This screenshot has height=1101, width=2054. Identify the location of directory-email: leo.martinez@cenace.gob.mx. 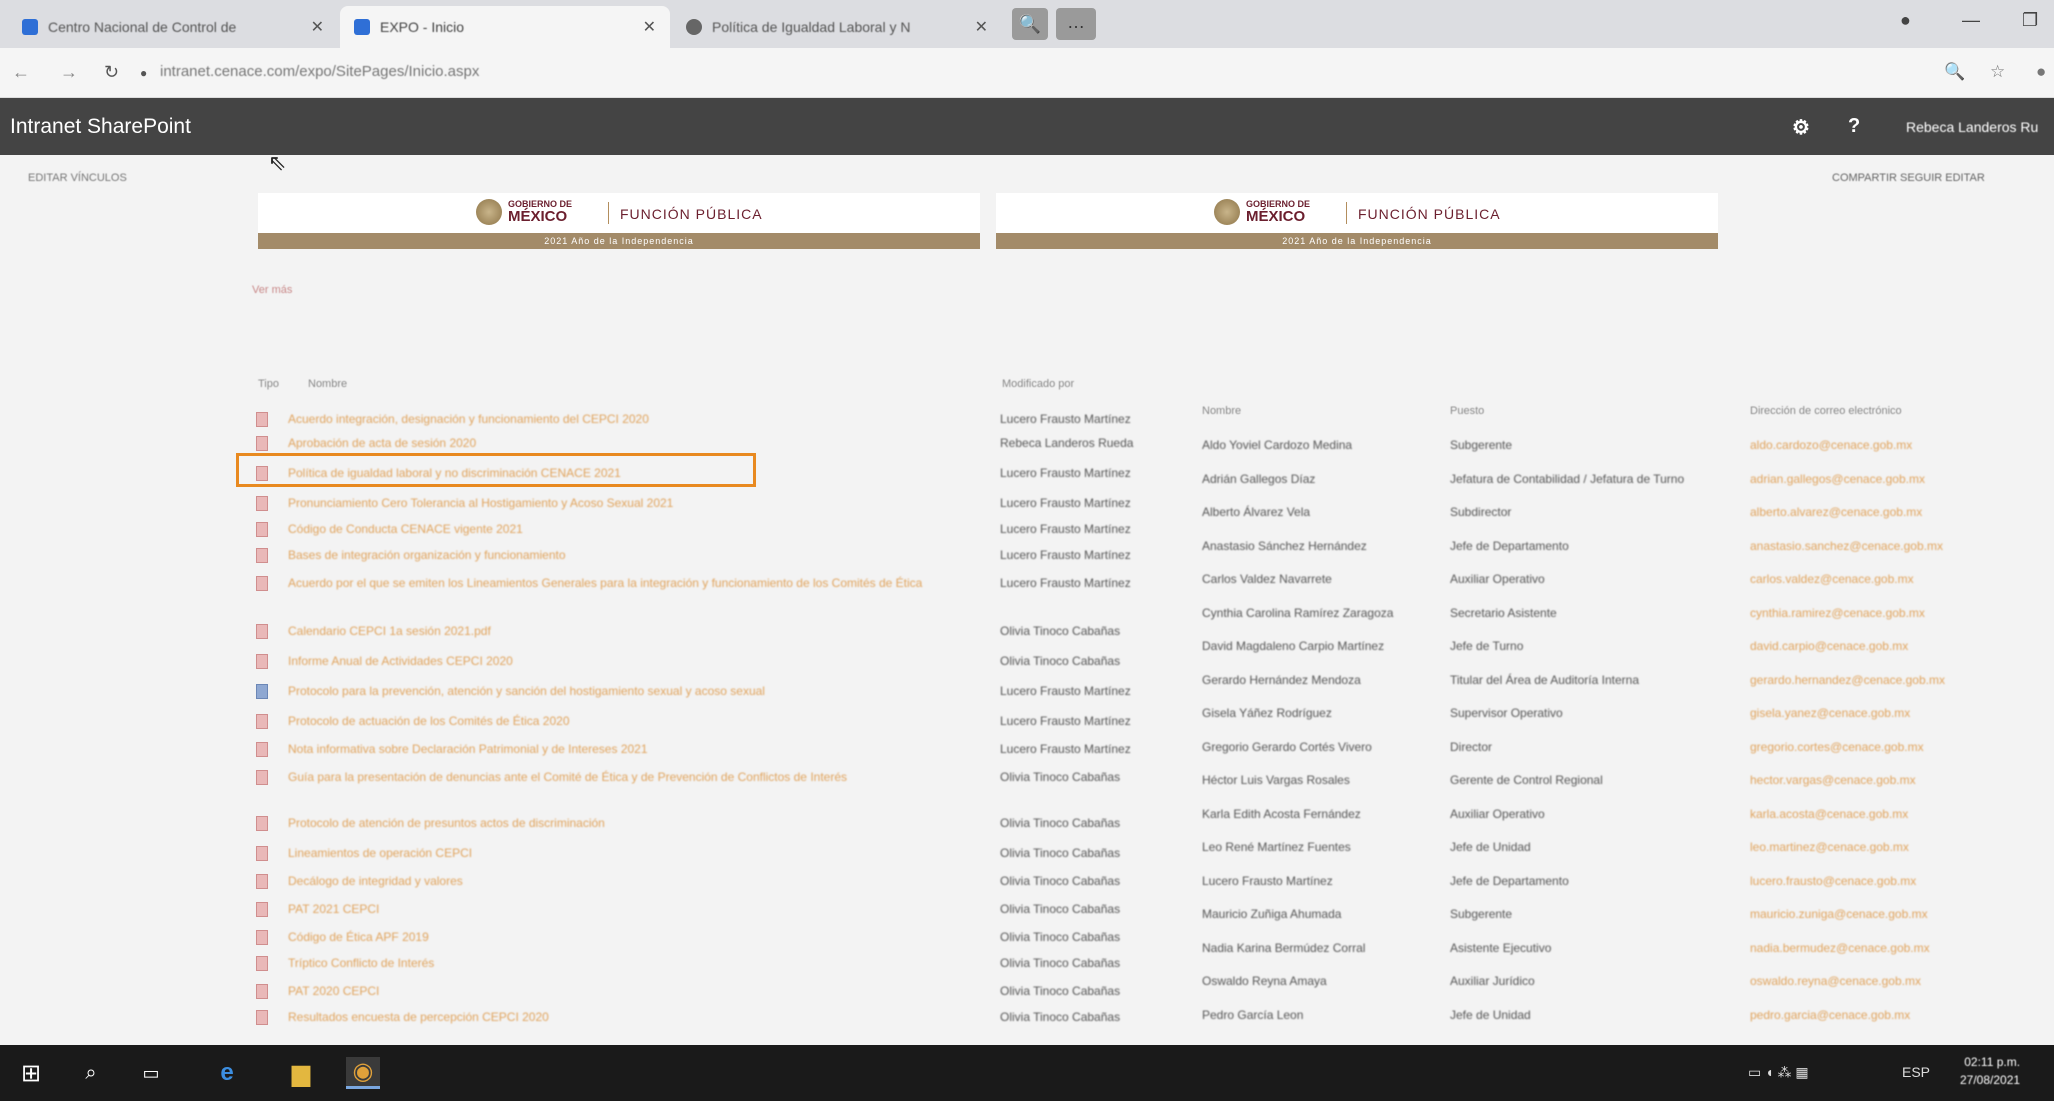
(1829, 847).